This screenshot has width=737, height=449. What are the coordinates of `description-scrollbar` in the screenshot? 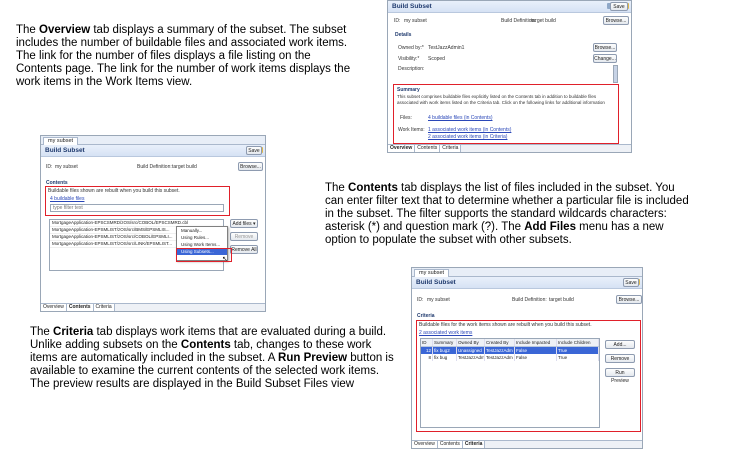 It's located at (615, 74).